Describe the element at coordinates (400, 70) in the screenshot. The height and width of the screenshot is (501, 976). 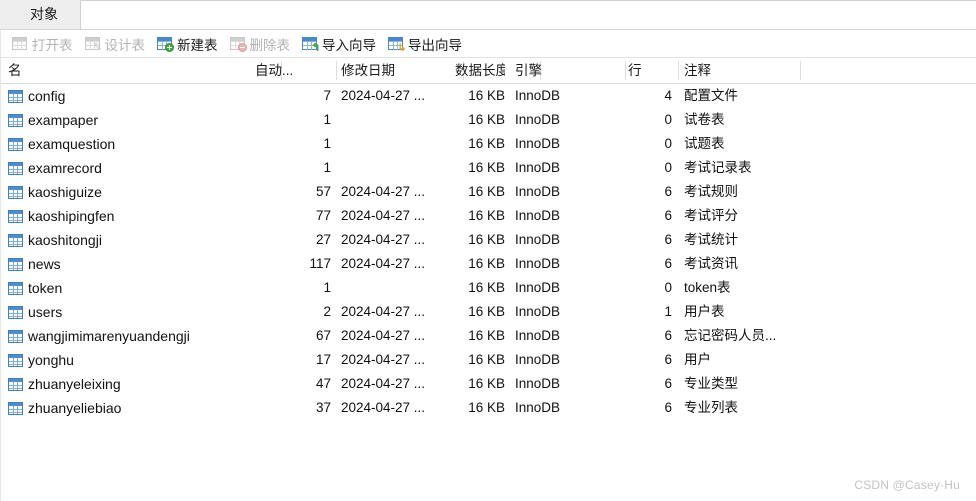
I see `column-header-modified-date: 修改日期` at that location.